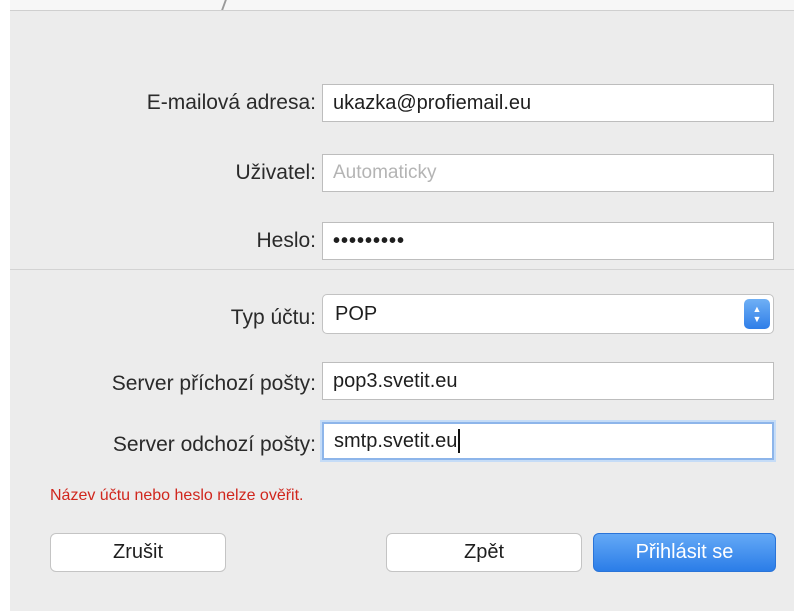  I want to click on sign-in-button: Přihlásit se, so click(684, 552).